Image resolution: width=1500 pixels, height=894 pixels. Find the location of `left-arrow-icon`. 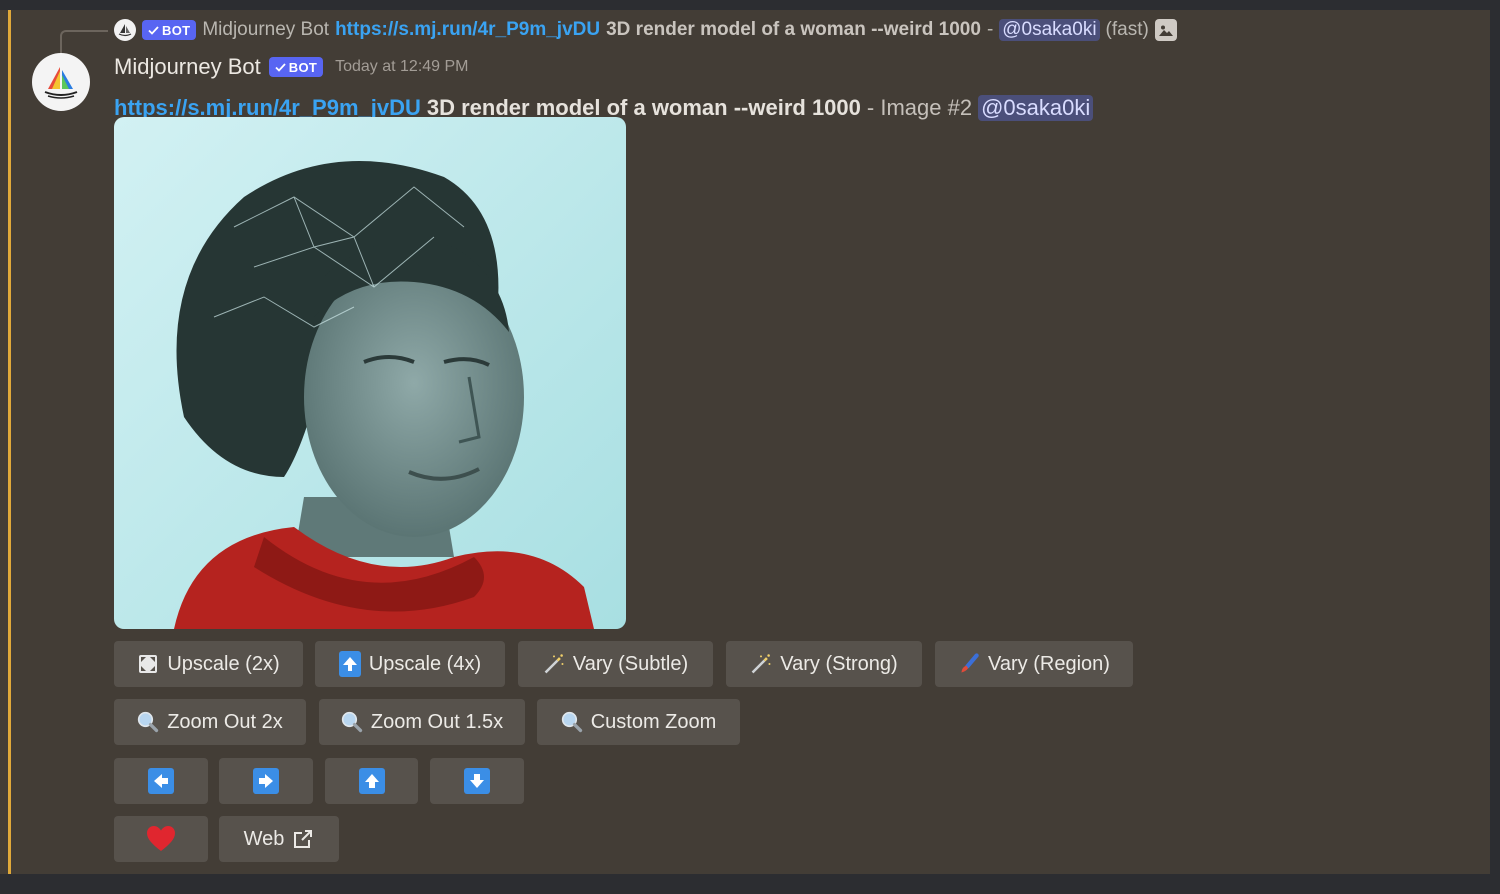

left-arrow-icon is located at coordinates (161, 781).